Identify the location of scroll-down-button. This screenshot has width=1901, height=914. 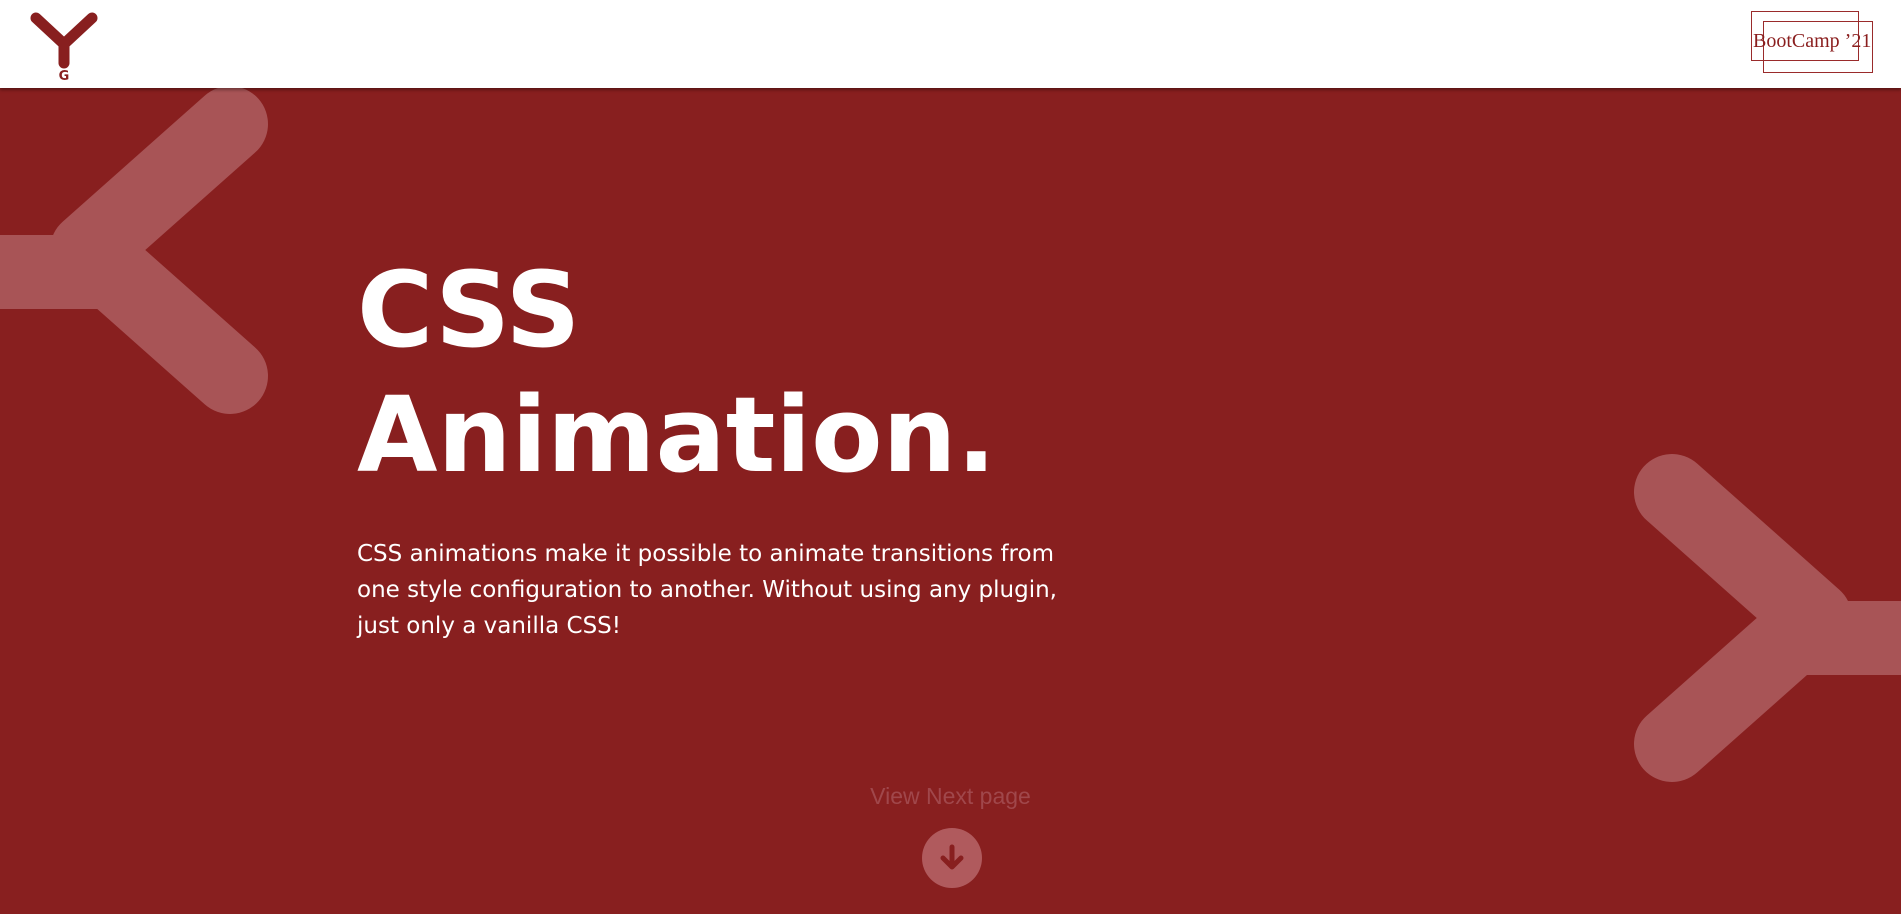
(952, 858).